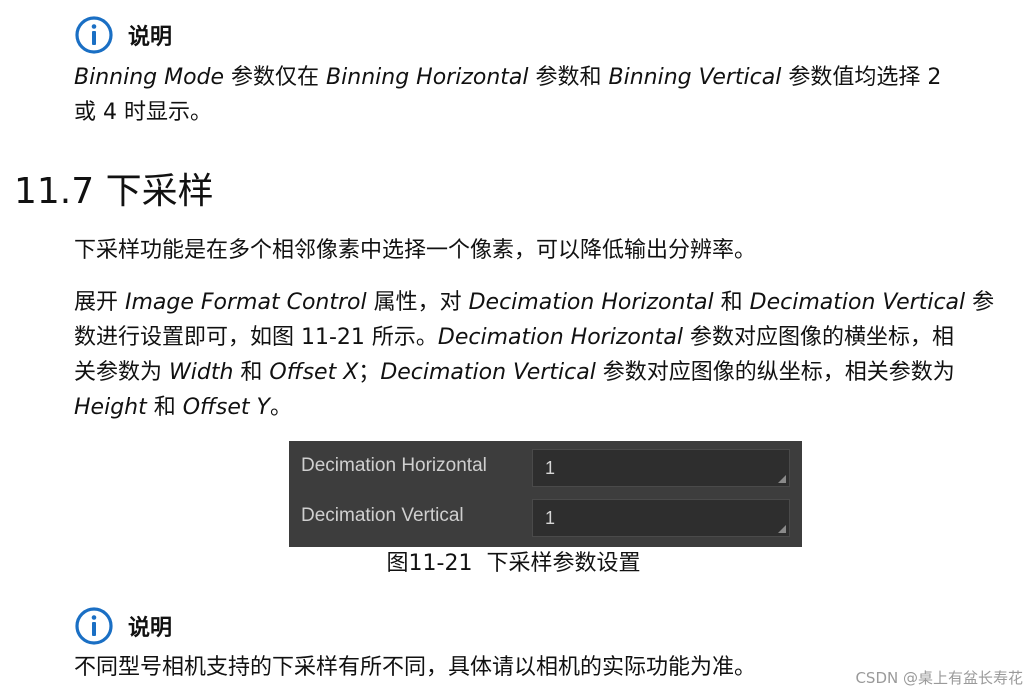  Describe the element at coordinates (114, 191) in the screenshot. I see `section-heading: 11.7 下采样` at that location.